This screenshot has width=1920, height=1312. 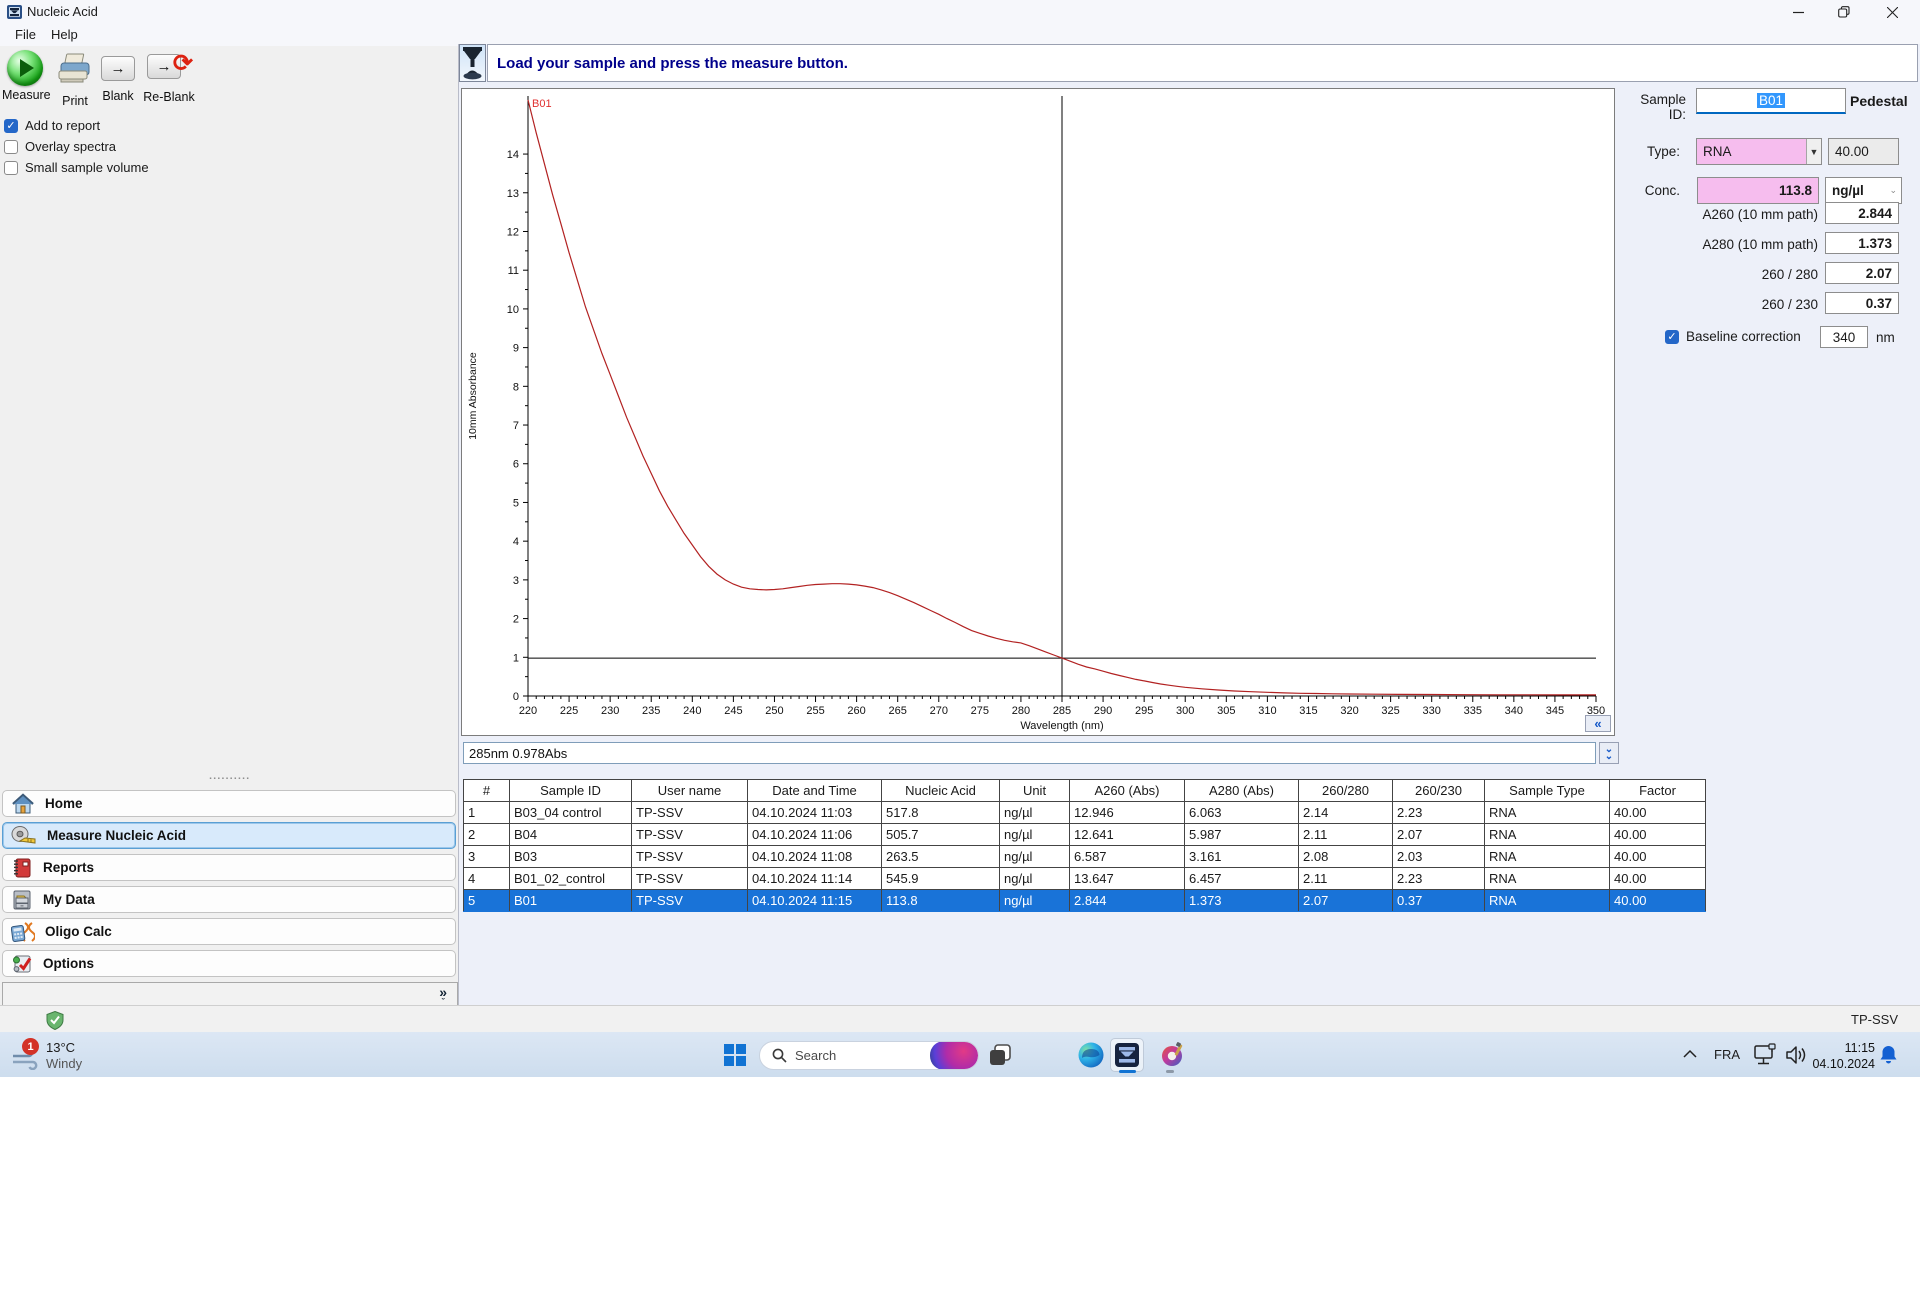 I want to click on paint-app-icon, so click(x=1172, y=1054).